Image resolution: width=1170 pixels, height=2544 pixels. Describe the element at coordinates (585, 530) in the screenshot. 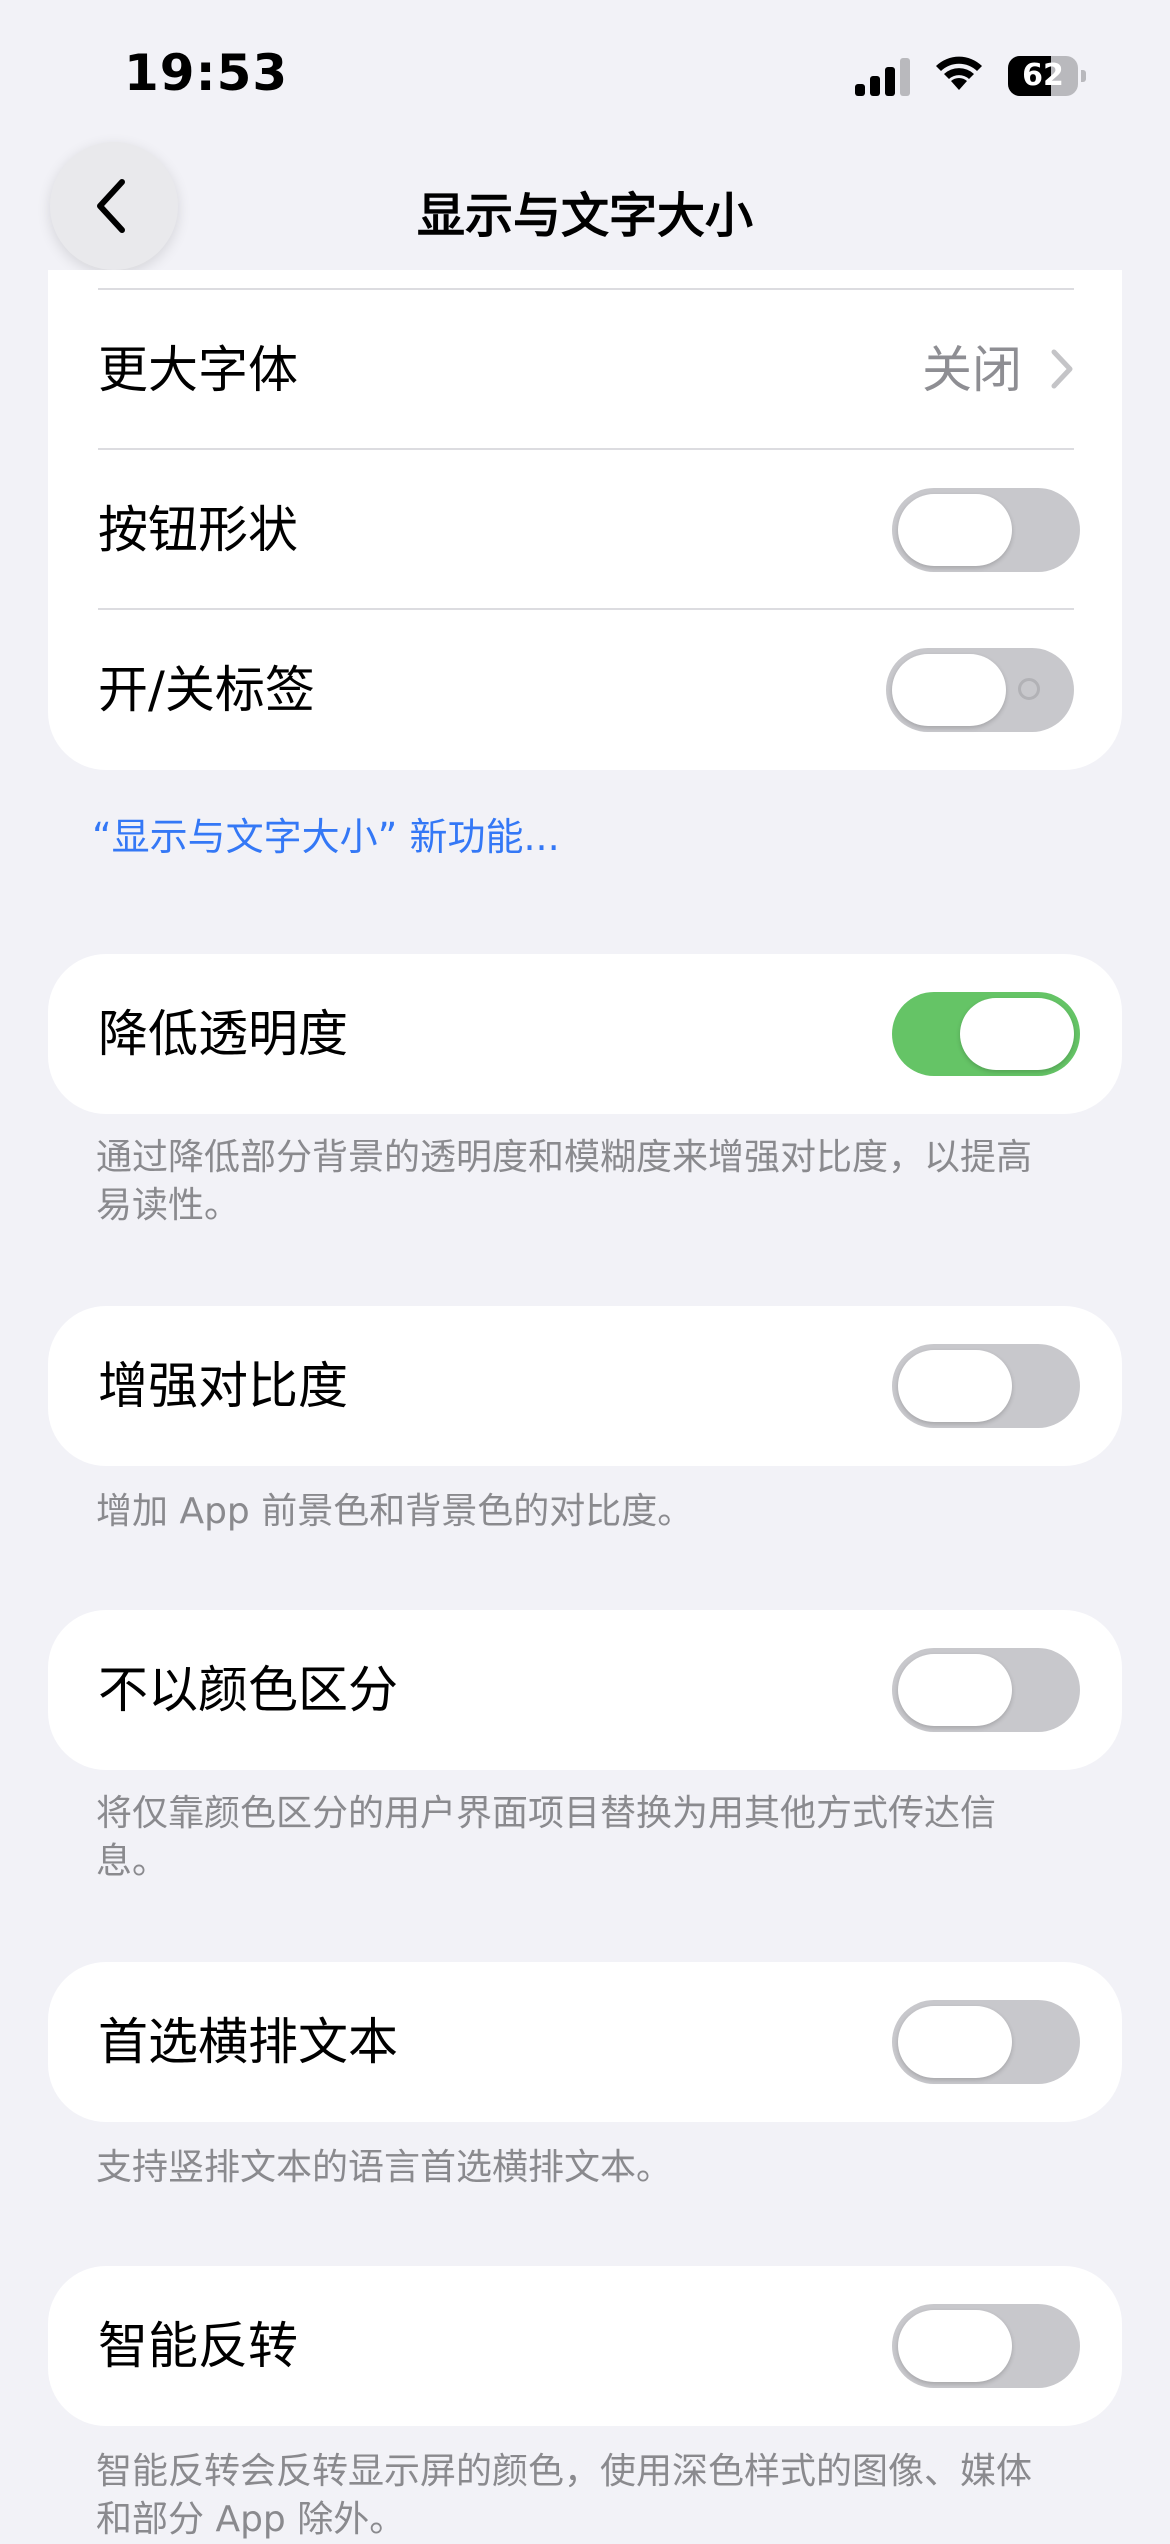

I see `button-shapes-row: 按钮形状` at that location.